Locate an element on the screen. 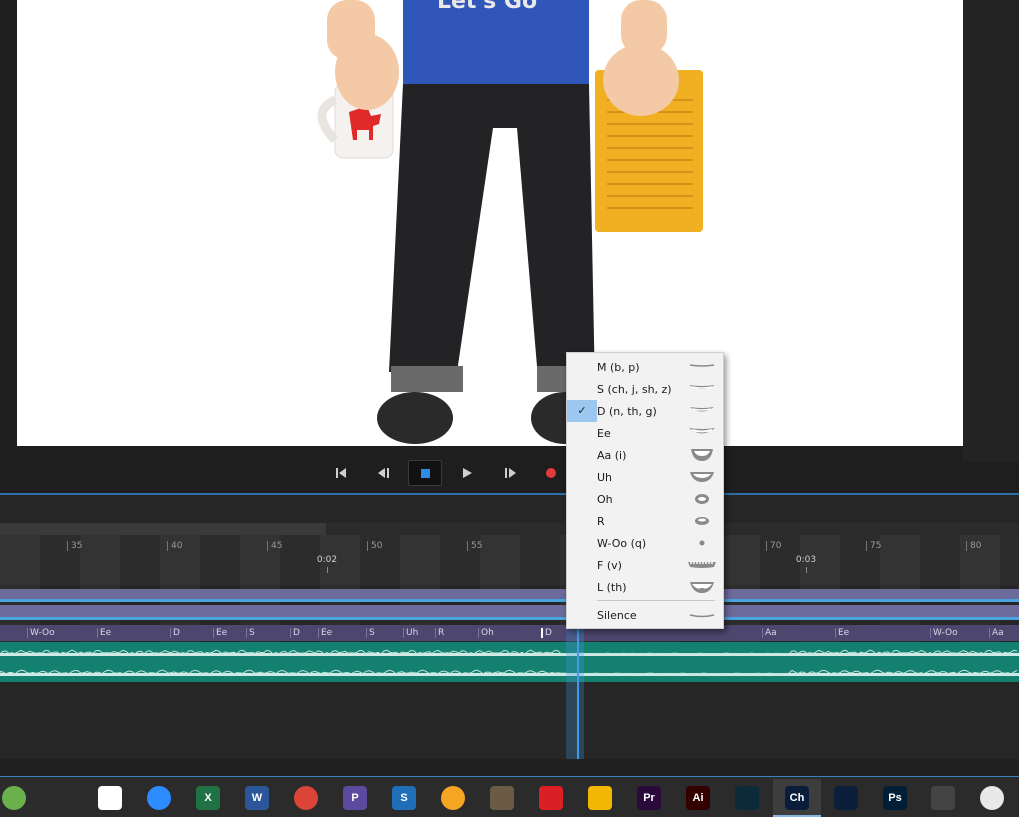 The image size is (1019, 817). character-animator-butterfly-icon is located at coordinates (747, 798).